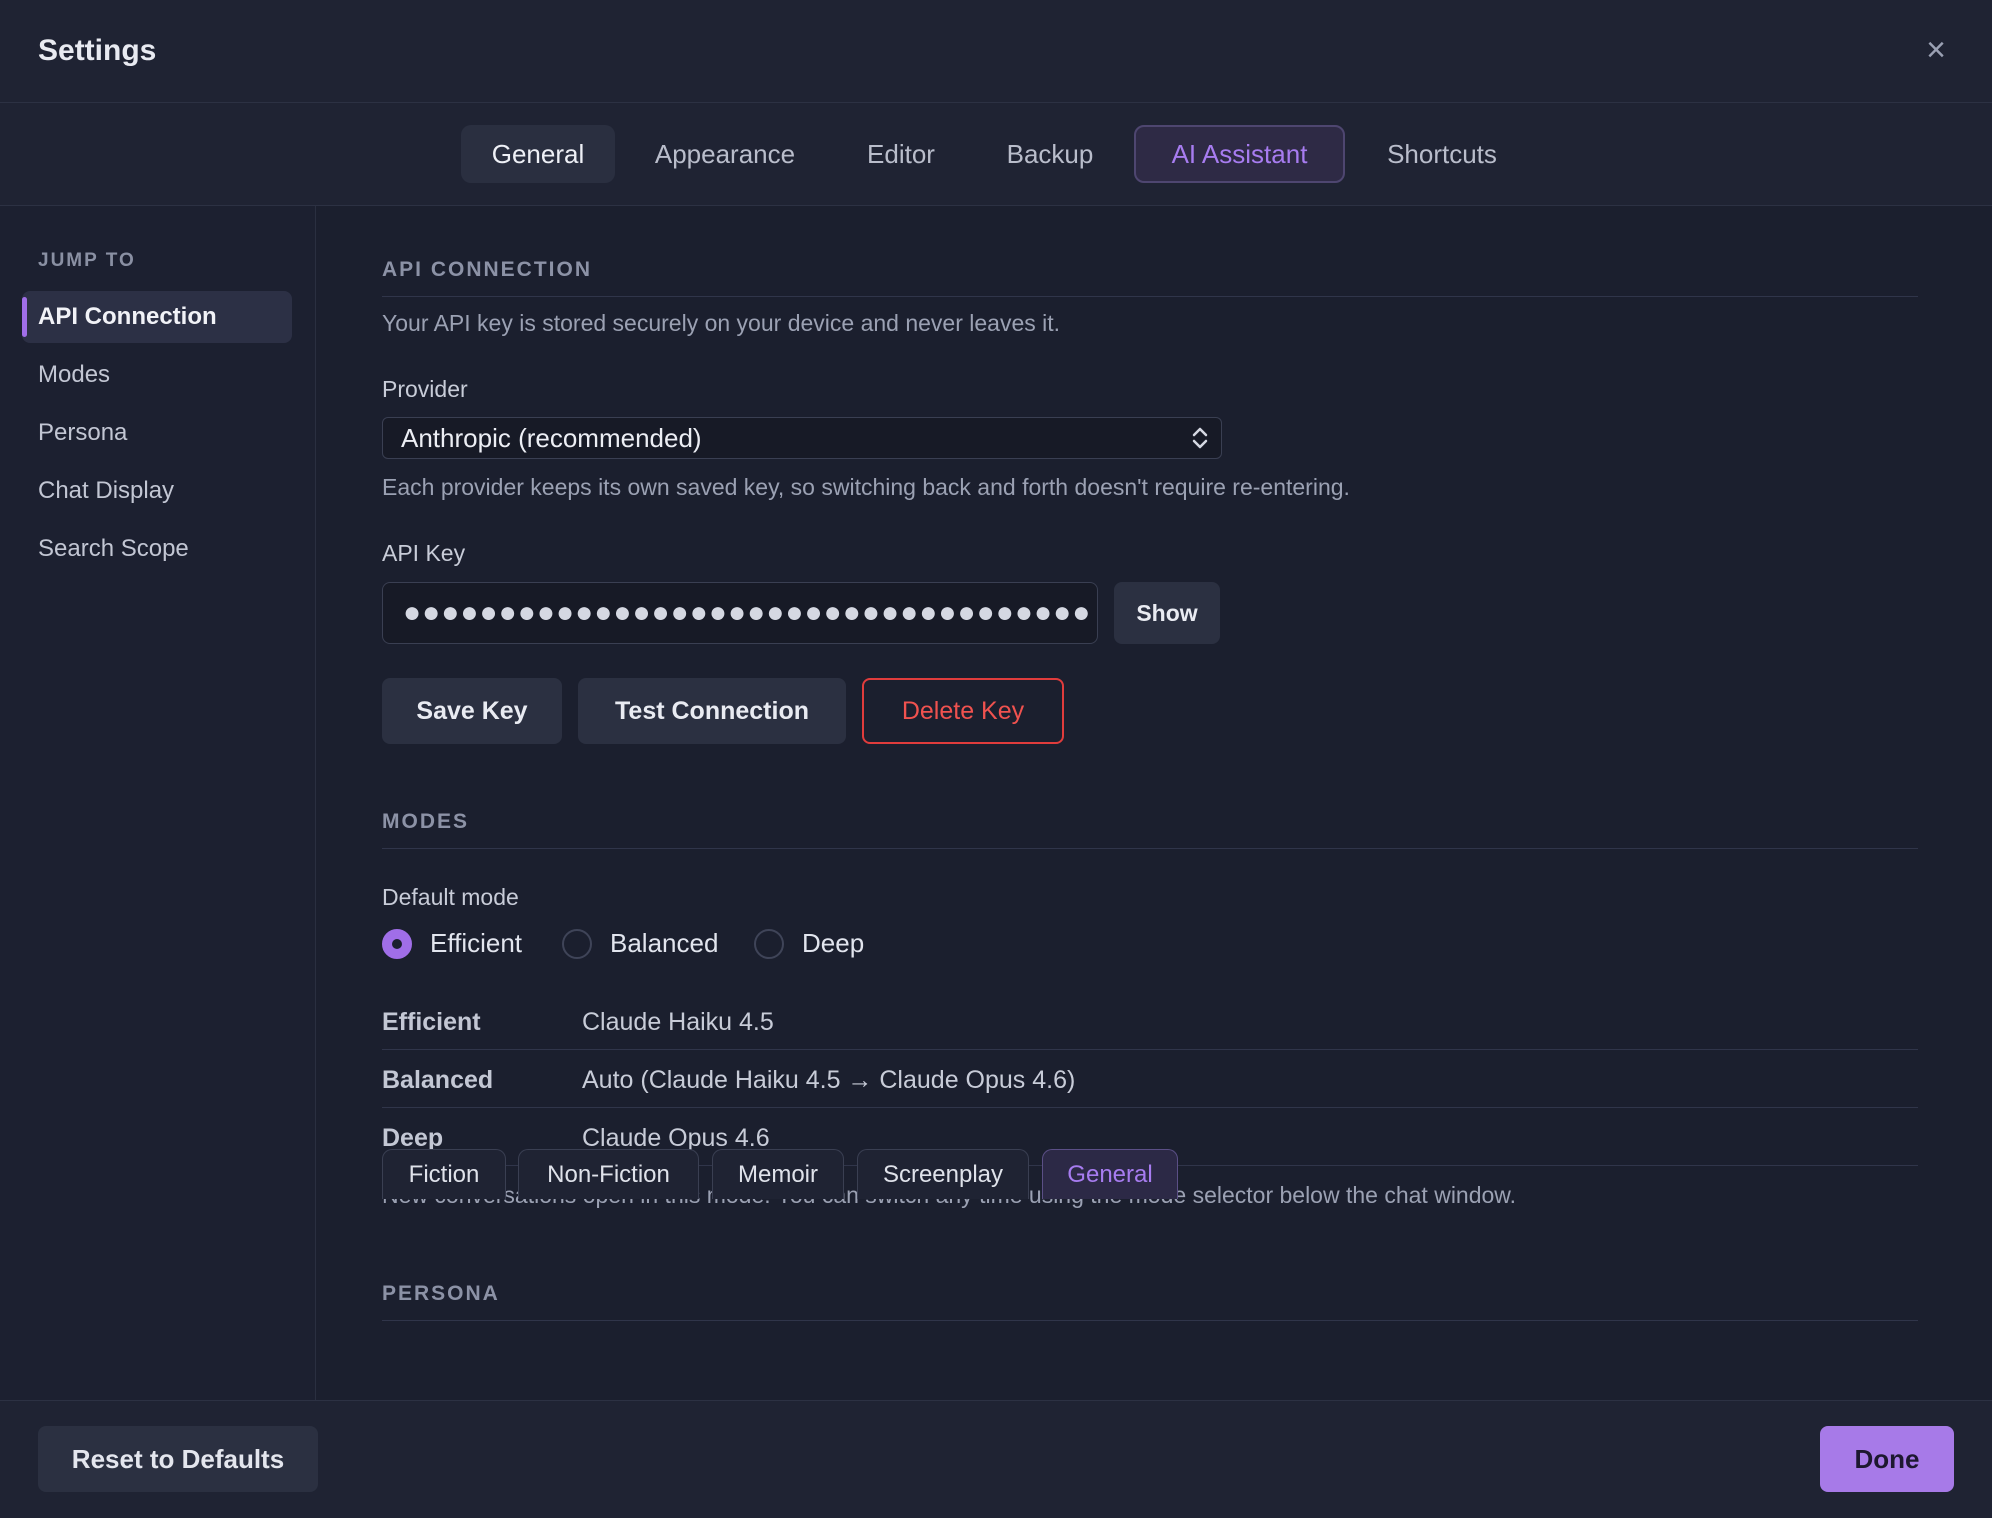 The height and width of the screenshot is (1518, 1992). What do you see at coordinates (901, 154) in the screenshot?
I see `tab-editor: Editor` at bounding box center [901, 154].